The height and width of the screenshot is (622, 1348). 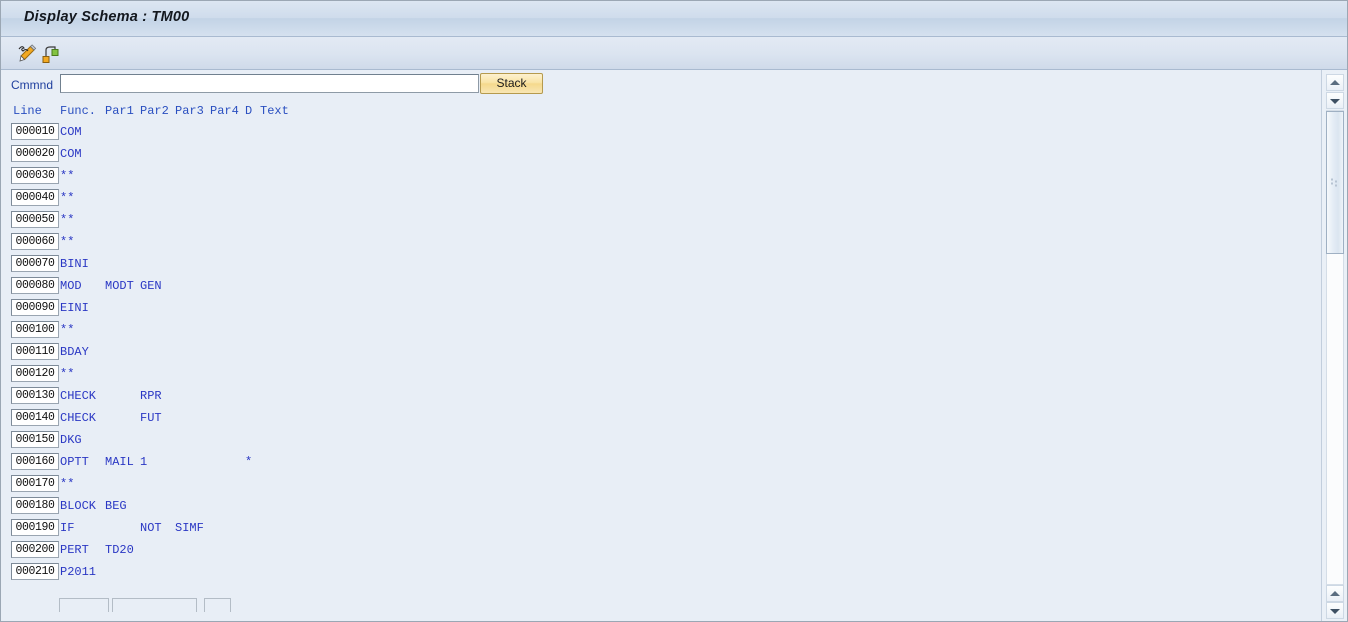 I want to click on line-number-field: 000070, so click(x=35, y=263).